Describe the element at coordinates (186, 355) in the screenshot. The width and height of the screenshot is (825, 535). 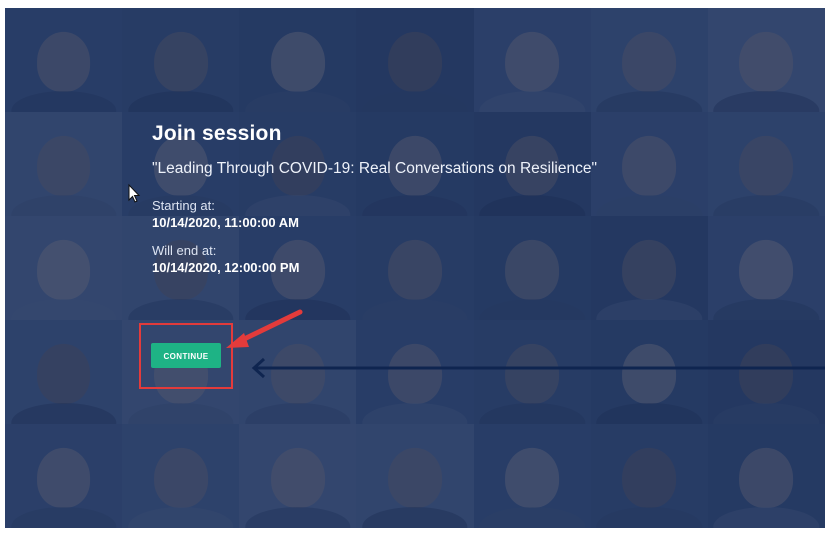
I see `continue-button: CONTINUE` at that location.